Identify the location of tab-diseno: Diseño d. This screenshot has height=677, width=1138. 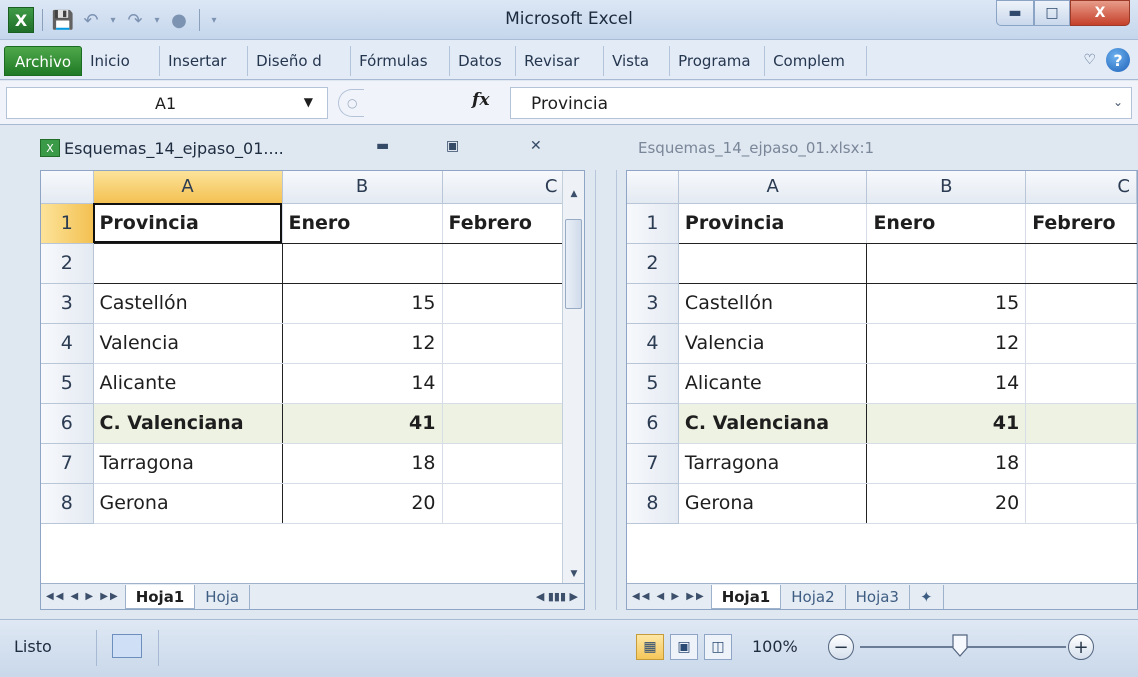
(300, 61).